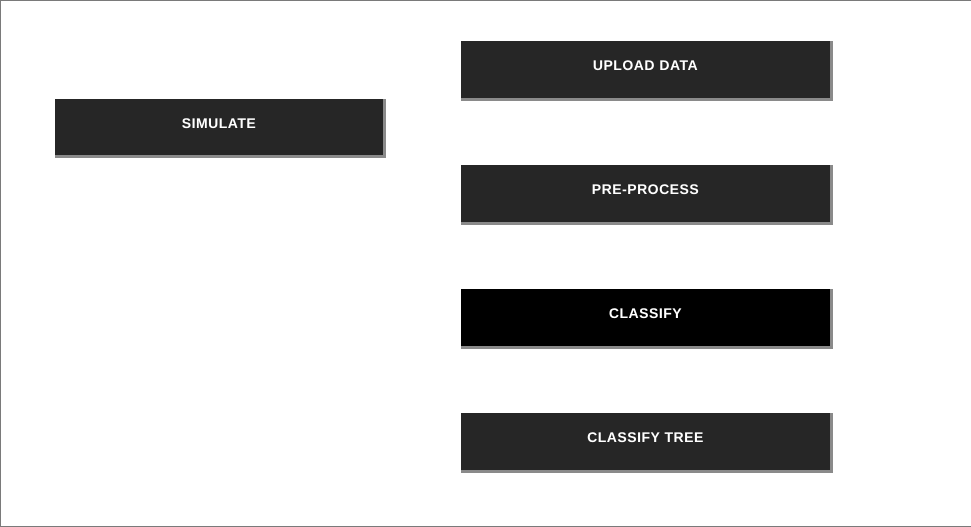 The height and width of the screenshot is (527, 971). Describe the element at coordinates (647, 195) in the screenshot. I see `action-button: PRE-PROCESS` at that location.